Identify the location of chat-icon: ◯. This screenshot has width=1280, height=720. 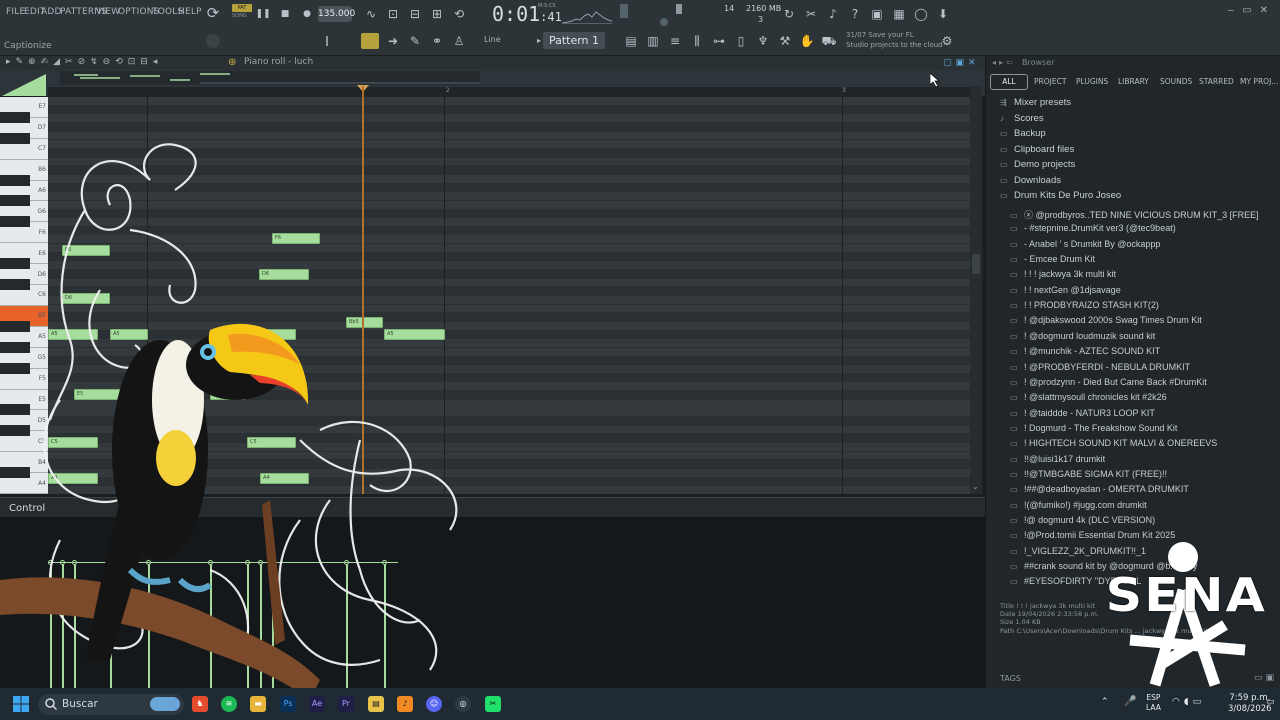
(921, 14).